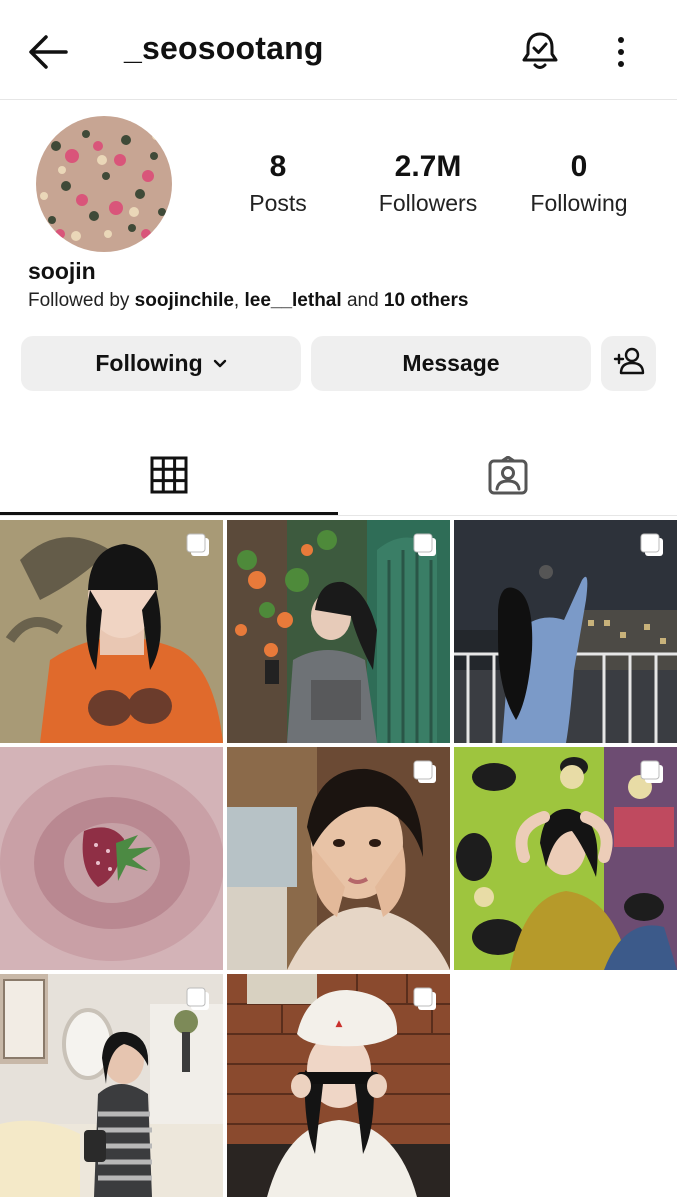 Image resolution: width=677 pixels, height=1200 pixels. What do you see at coordinates (540, 51) in the screenshot?
I see `notification-bell-icon` at bounding box center [540, 51].